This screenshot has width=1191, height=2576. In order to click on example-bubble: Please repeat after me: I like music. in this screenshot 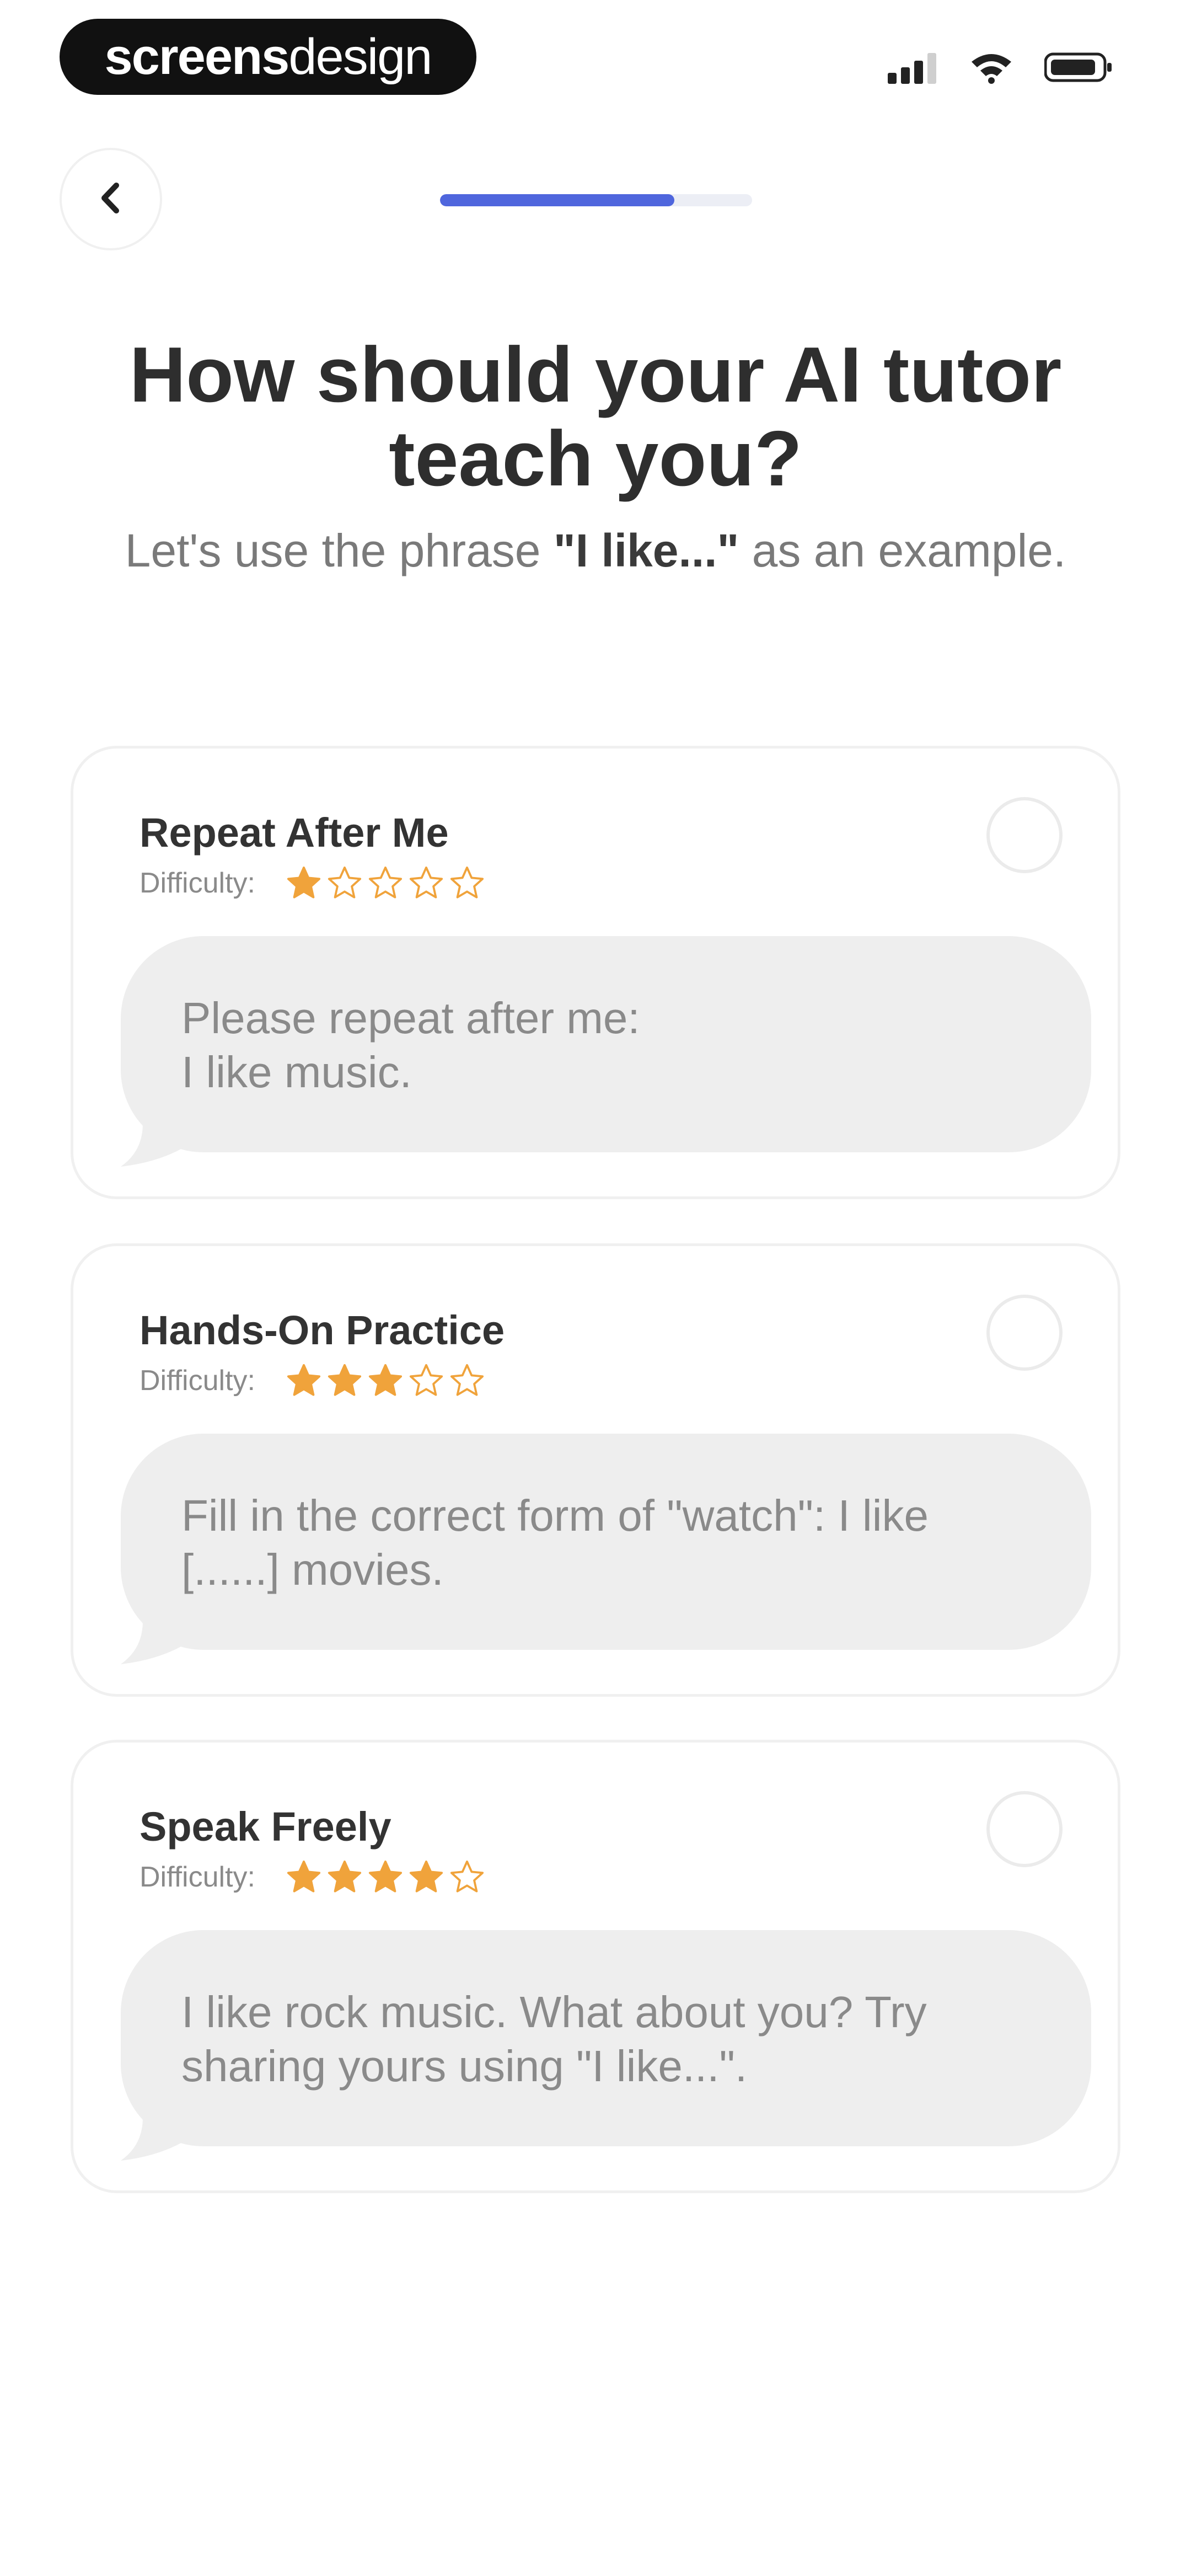, I will do `click(606, 1044)`.